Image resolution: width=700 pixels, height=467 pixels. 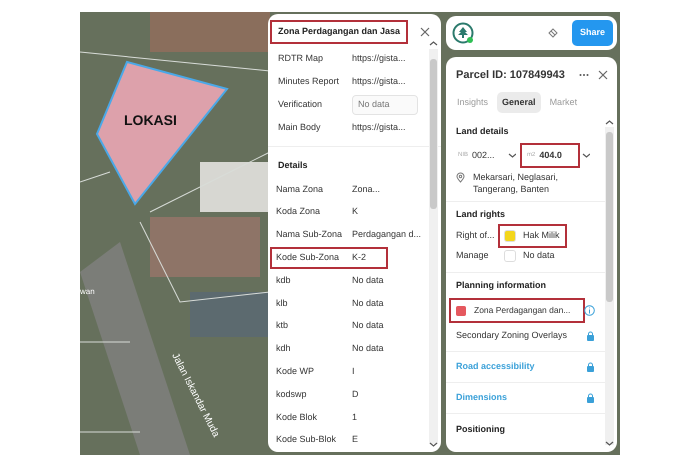 I want to click on field-label: ktb, so click(x=283, y=325).